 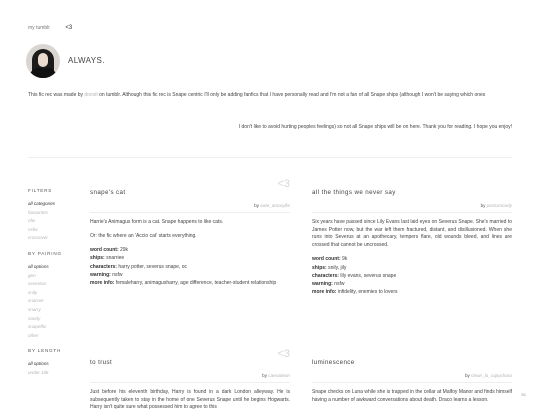 What do you see at coordinates (412, 375) in the screenshot?
I see `fic-byline: by clean_la_capychara` at bounding box center [412, 375].